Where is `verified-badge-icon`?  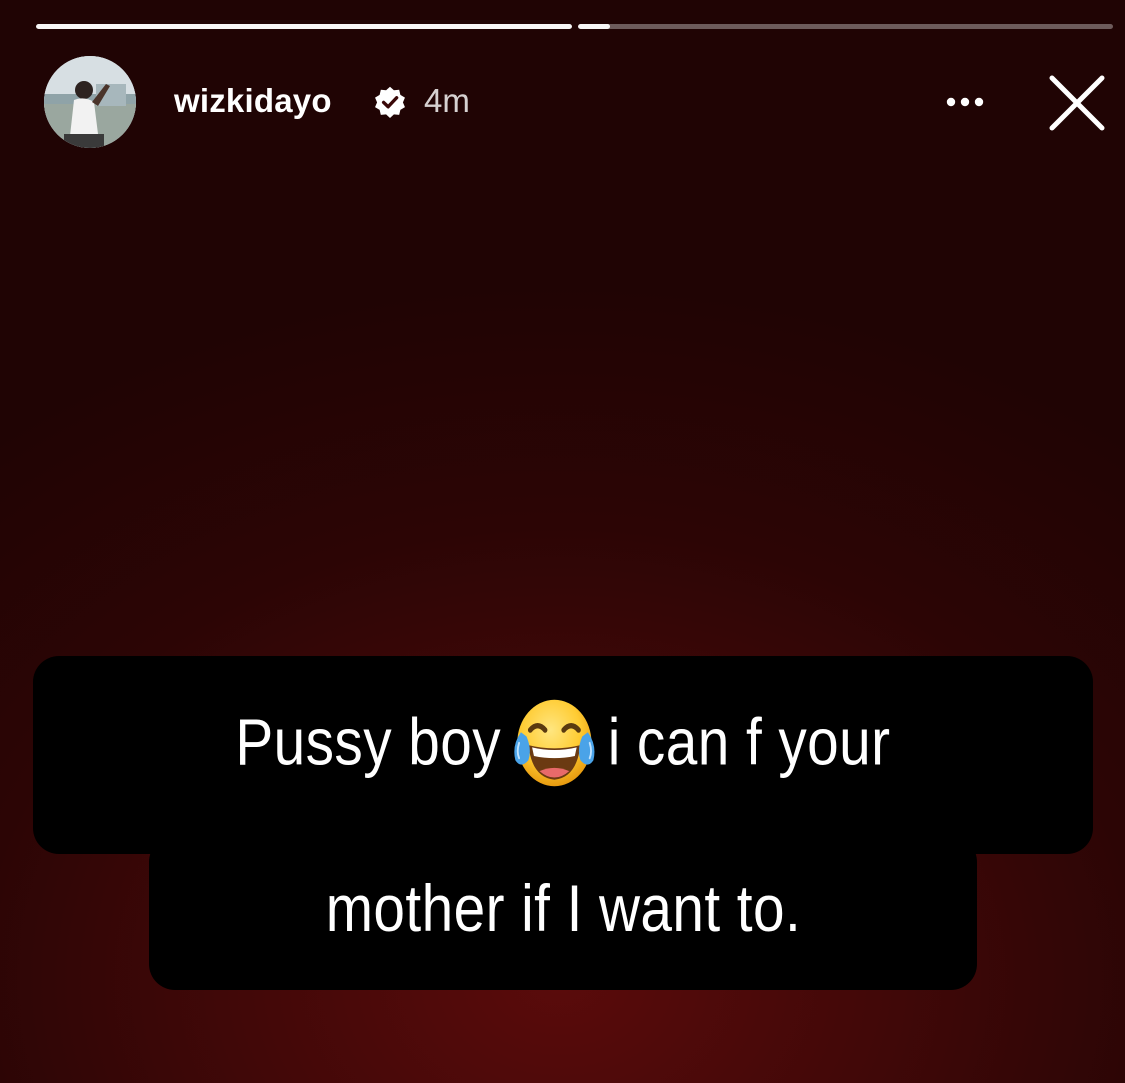 verified-badge-icon is located at coordinates (390, 102).